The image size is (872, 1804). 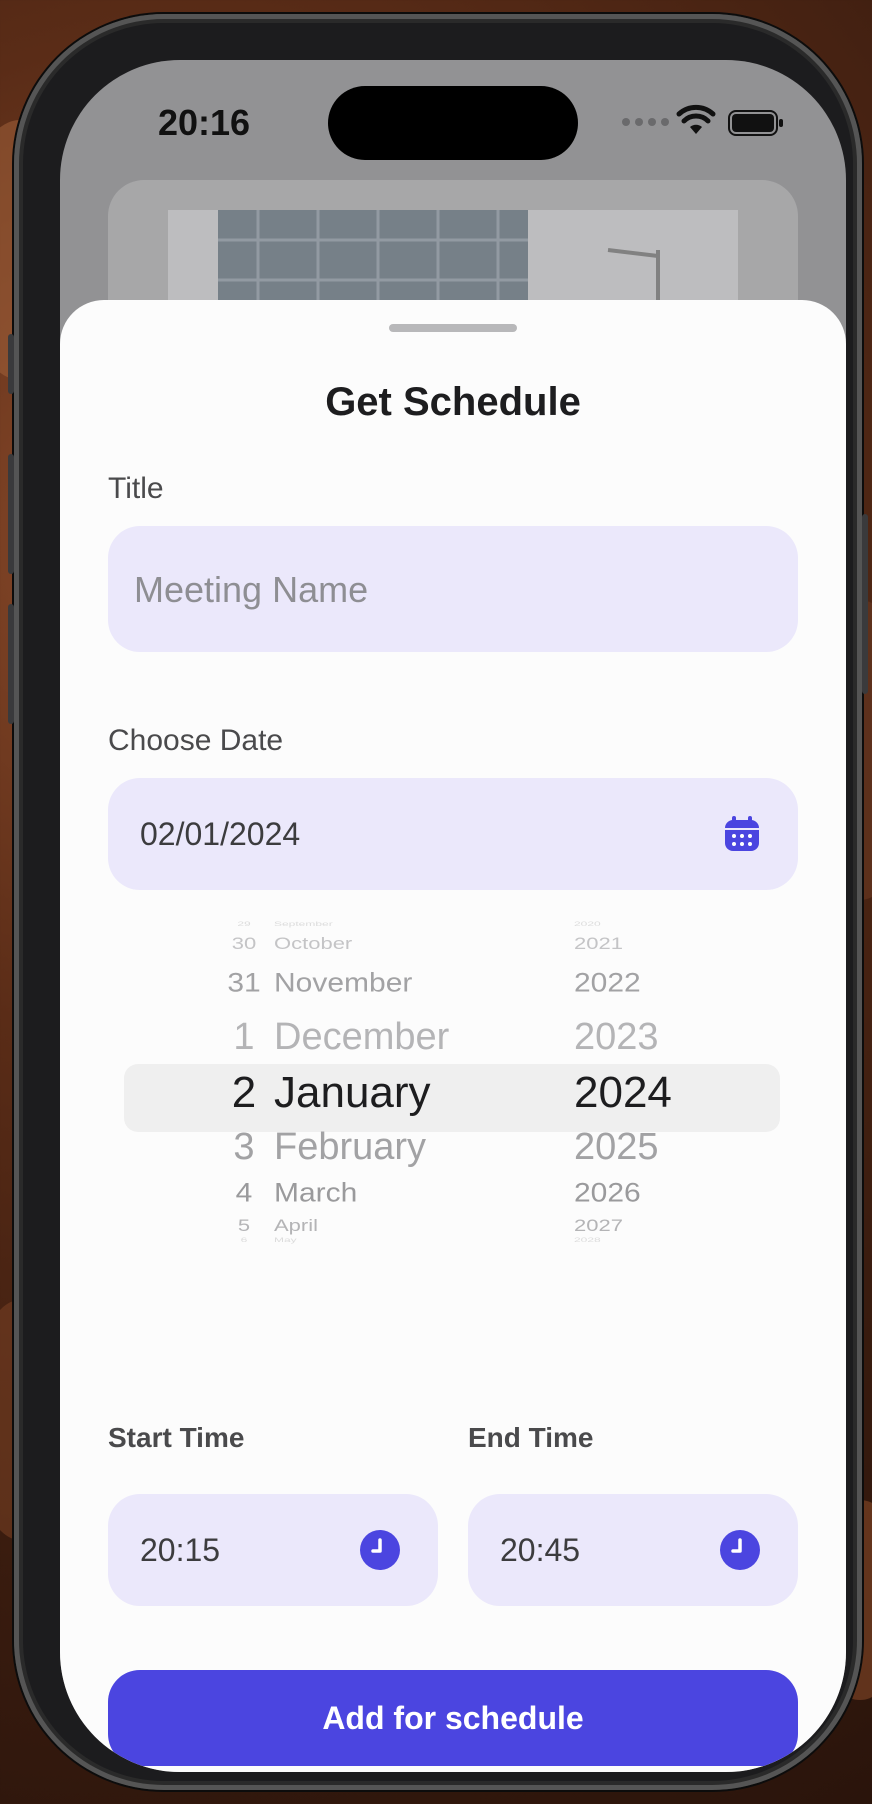 I want to click on meeting-name-input, so click(x=444, y=590).